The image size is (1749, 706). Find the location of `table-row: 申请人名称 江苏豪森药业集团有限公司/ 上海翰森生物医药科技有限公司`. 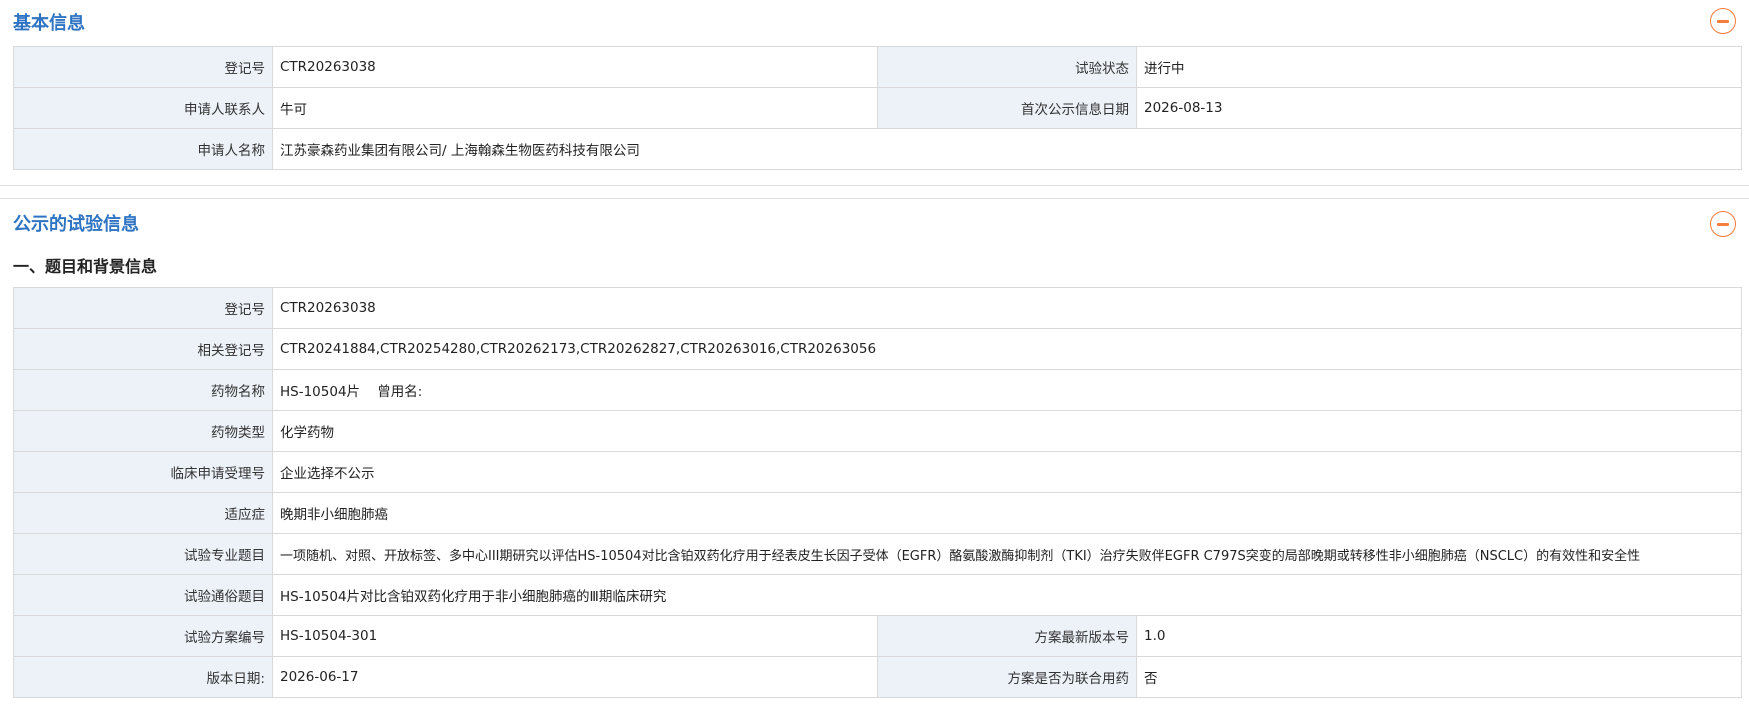

table-row: 申请人名称 江苏豪森药业集团有限公司/ 上海翰森生物医药科技有限公司 is located at coordinates (877, 149).